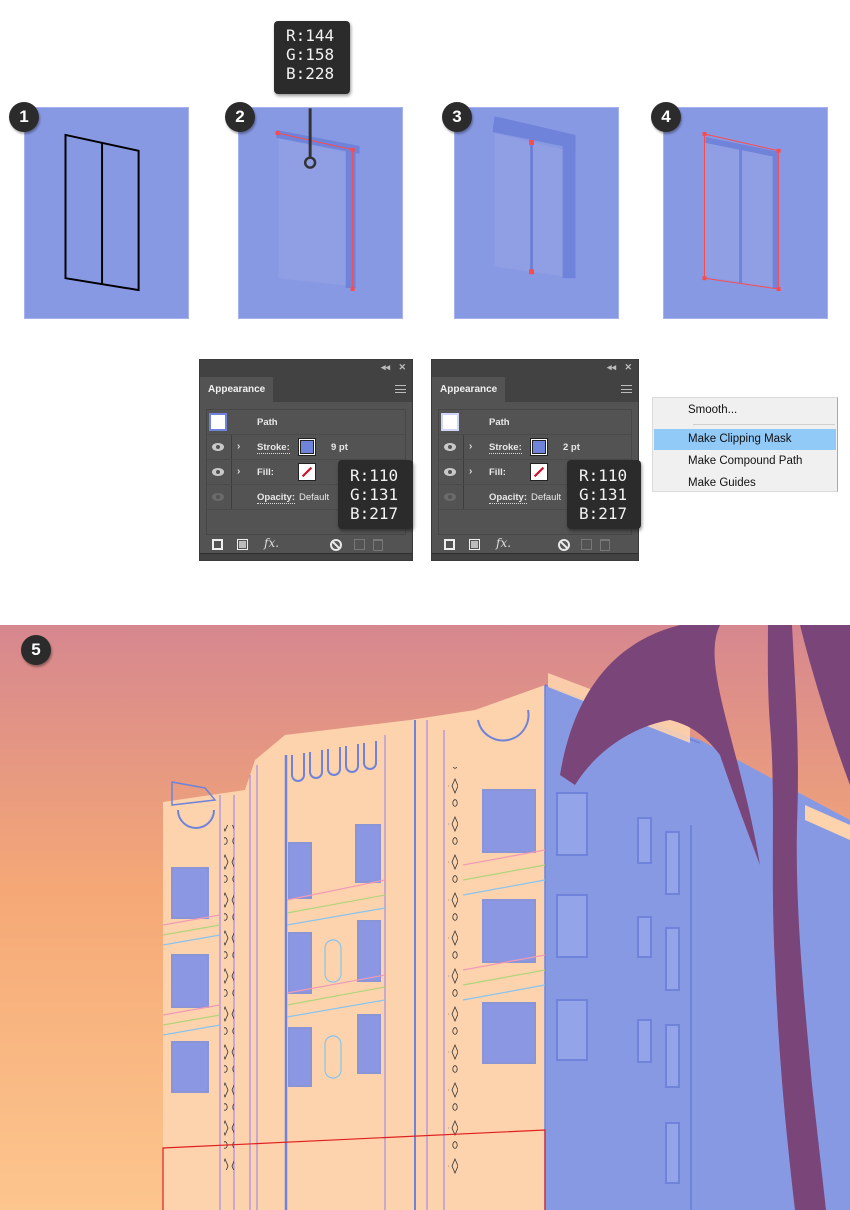  What do you see at coordinates (745, 439) in the screenshot?
I see `menu-item-make-clipping-mask: Make Clipping Mask` at bounding box center [745, 439].